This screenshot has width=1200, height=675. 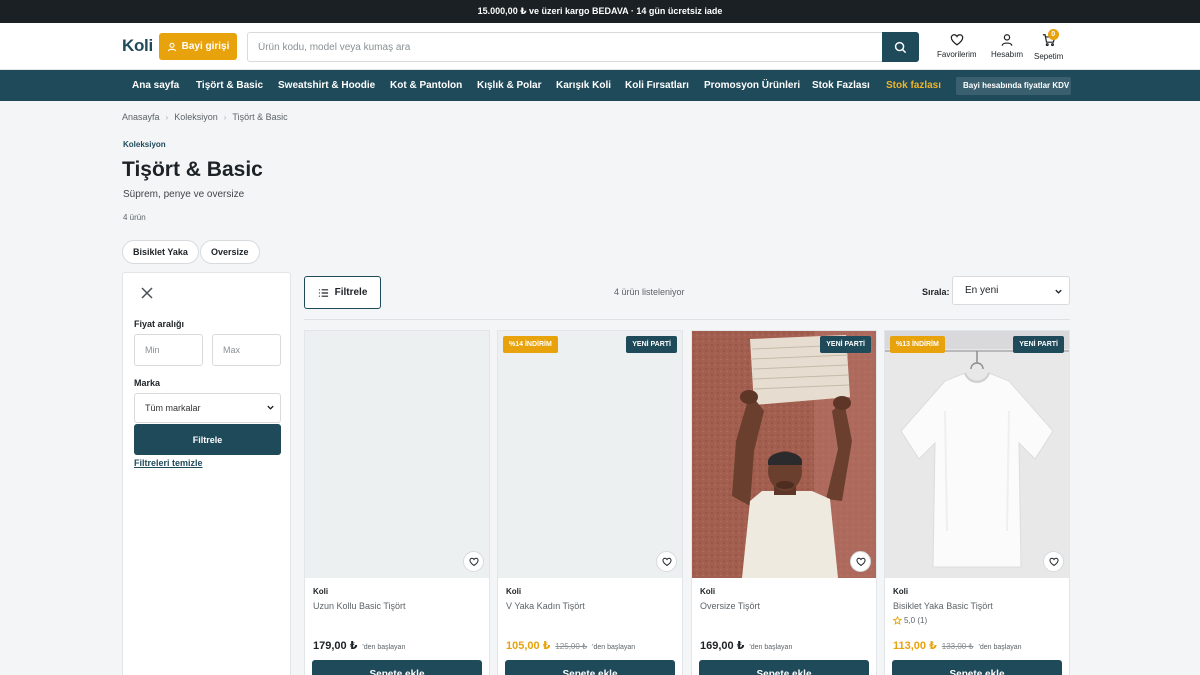 I want to click on nav-item-promotional: Promosyon Ürünleri, so click(x=752, y=85).